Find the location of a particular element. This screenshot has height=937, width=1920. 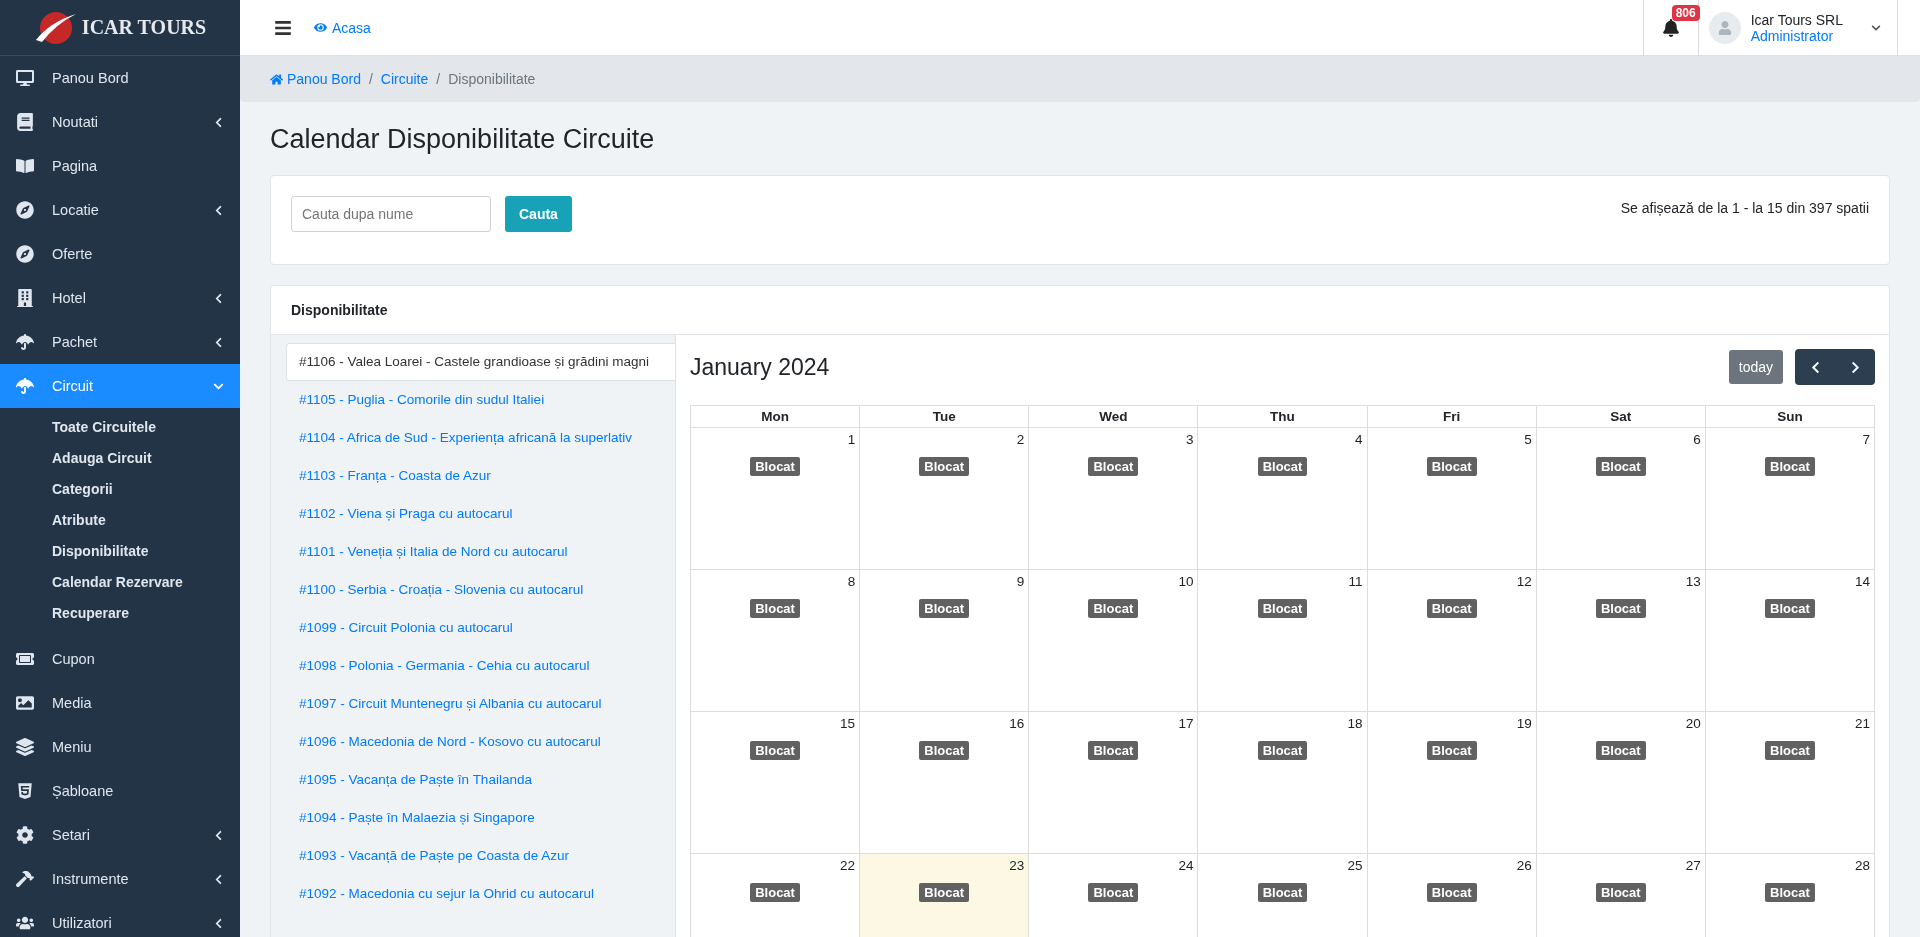

submenu-item: Recuperare is located at coordinates (120, 613).